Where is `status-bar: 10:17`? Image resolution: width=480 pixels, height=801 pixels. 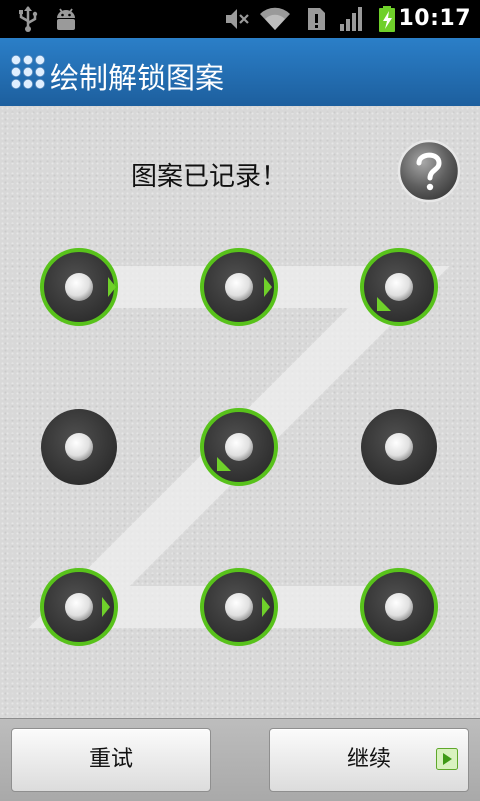
status-bar: 10:17 is located at coordinates (240, 19).